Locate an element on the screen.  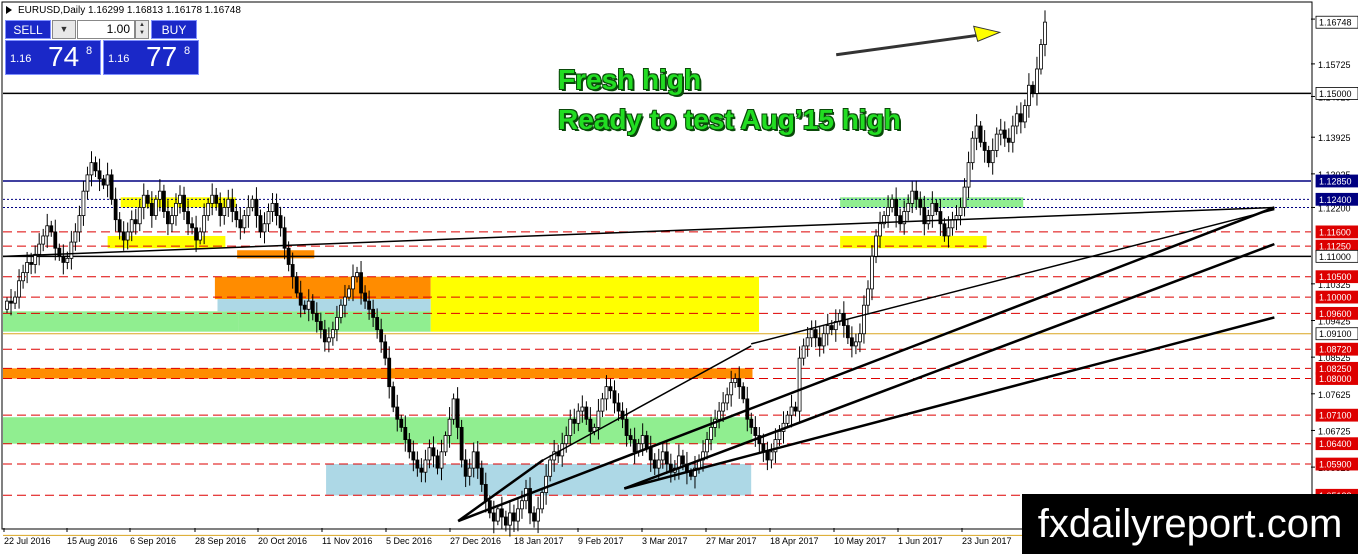
collapse-arrow-icon is located at coordinates (9, 10).